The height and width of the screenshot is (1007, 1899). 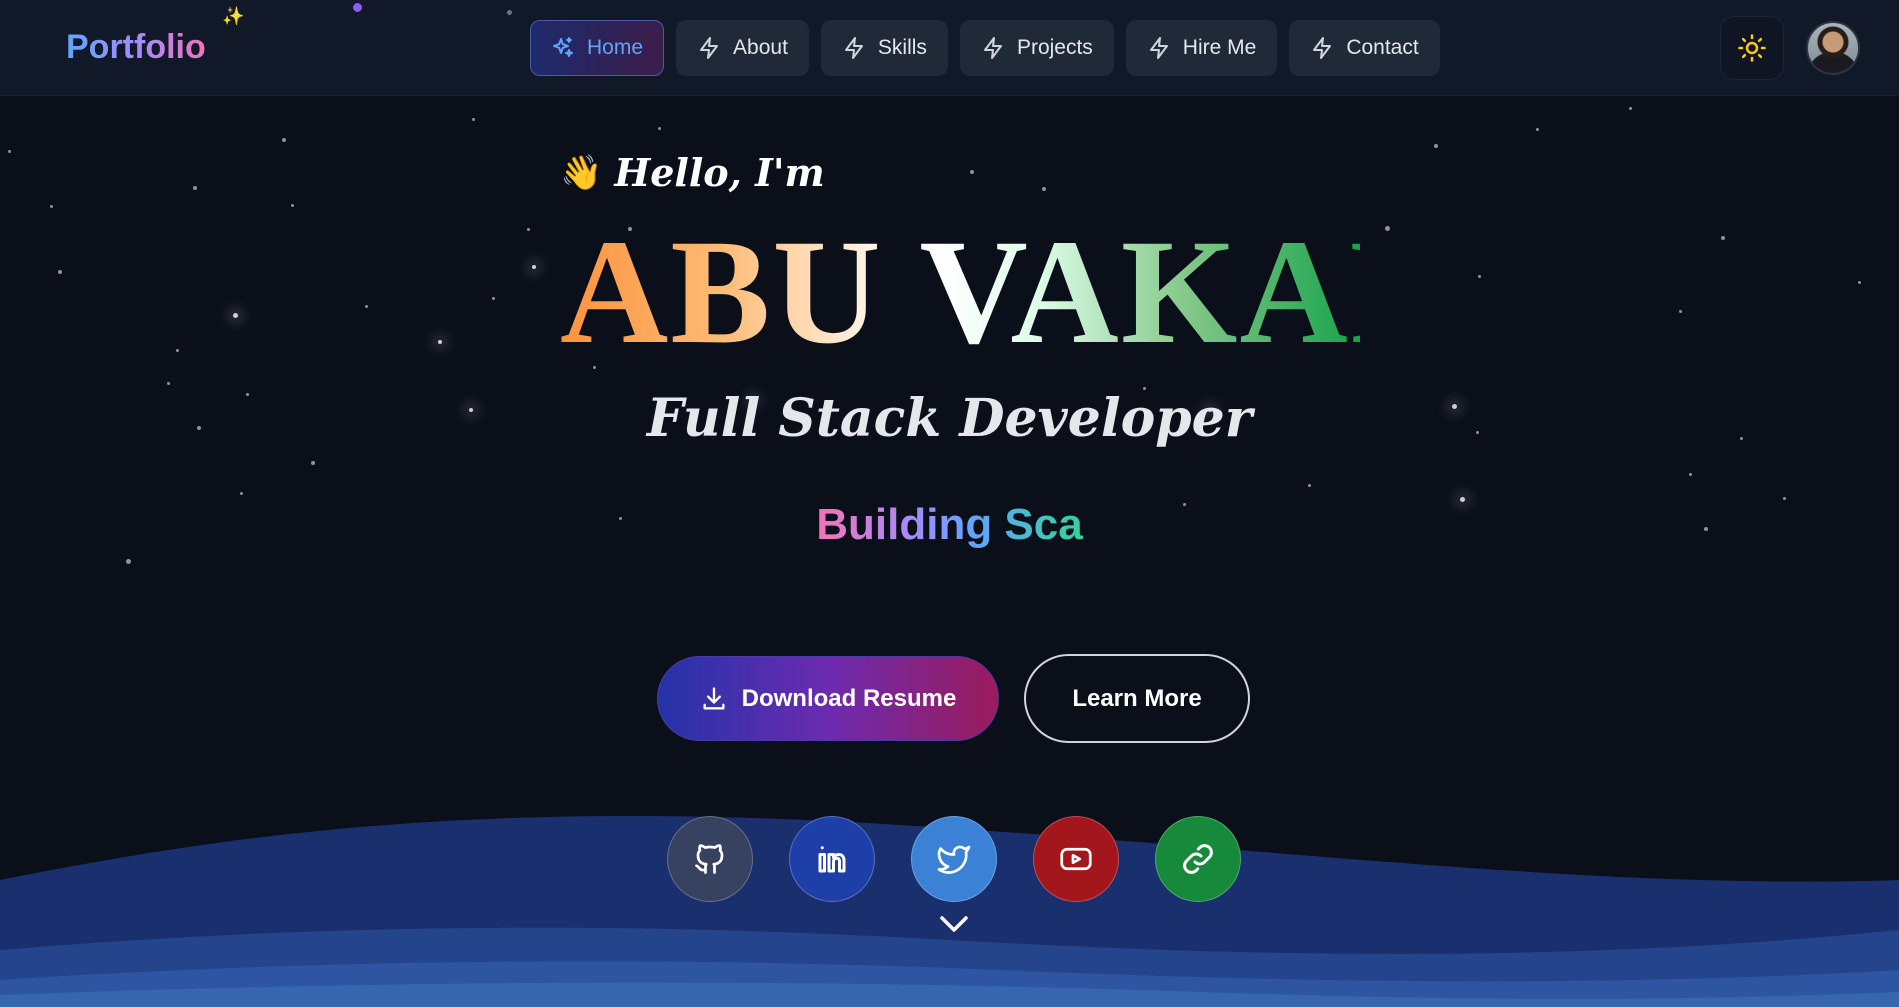 What do you see at coordinates (902, 47) in the screenshot?
I see `nav-skills-label: Skills` at bounding box center [902, 47].